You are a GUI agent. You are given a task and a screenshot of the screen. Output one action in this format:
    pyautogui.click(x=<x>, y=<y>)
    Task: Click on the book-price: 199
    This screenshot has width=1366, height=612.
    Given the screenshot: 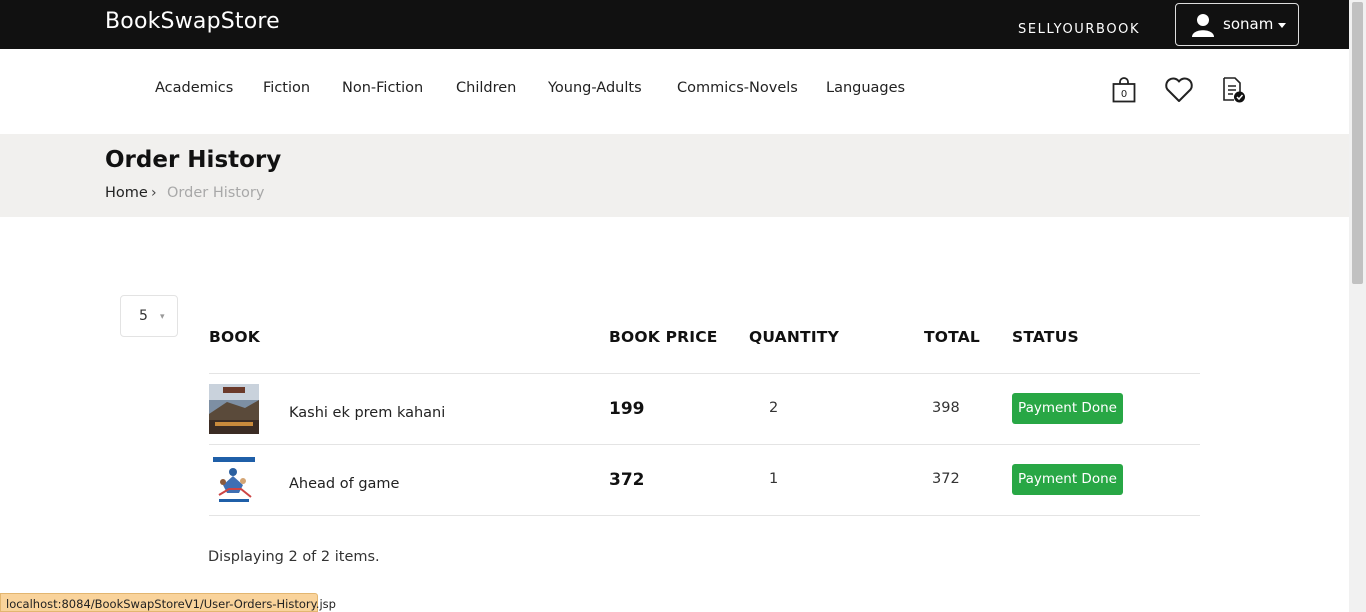 What is the action you would take?
    pyautogui.click(x=627, y=409)
    